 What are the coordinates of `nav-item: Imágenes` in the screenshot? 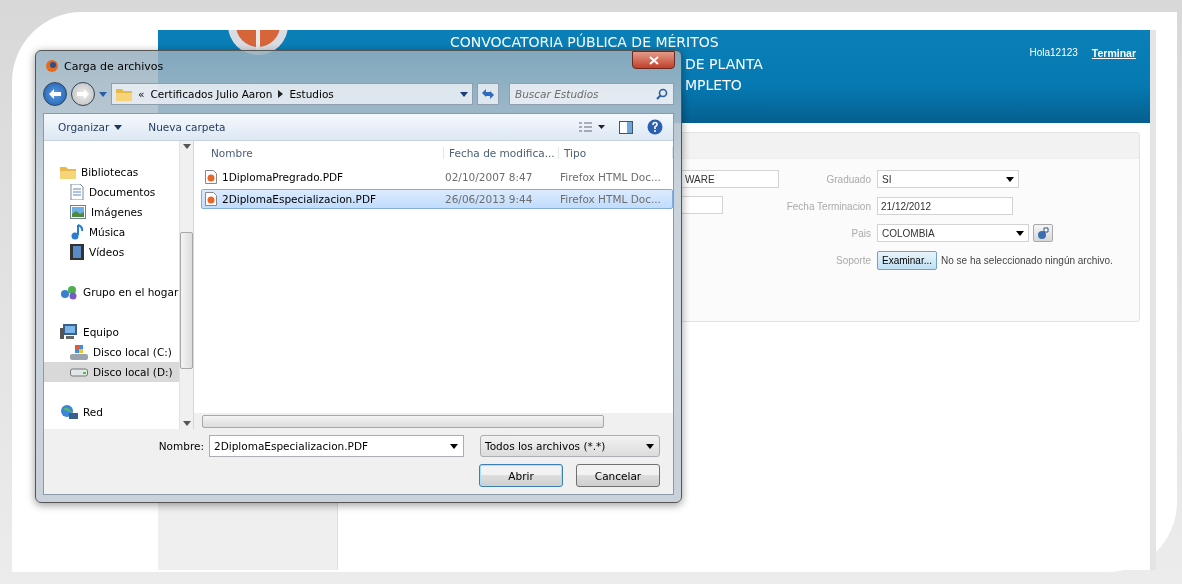 It's located at (111, 212).